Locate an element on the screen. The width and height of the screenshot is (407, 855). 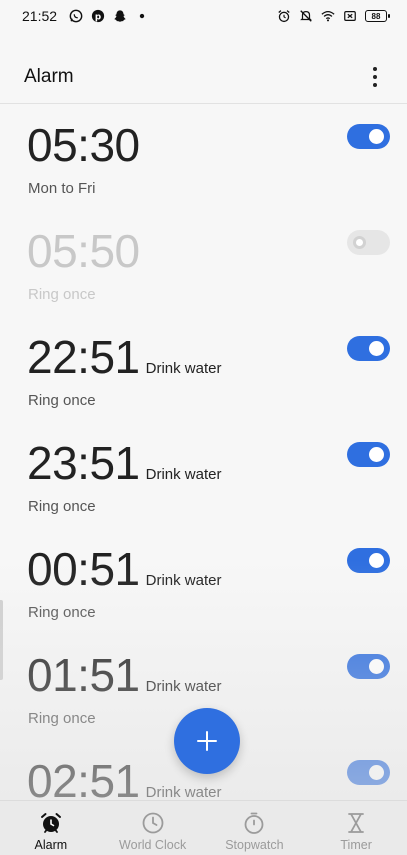
whatsapp-icon is located at coordinates (76, 16).